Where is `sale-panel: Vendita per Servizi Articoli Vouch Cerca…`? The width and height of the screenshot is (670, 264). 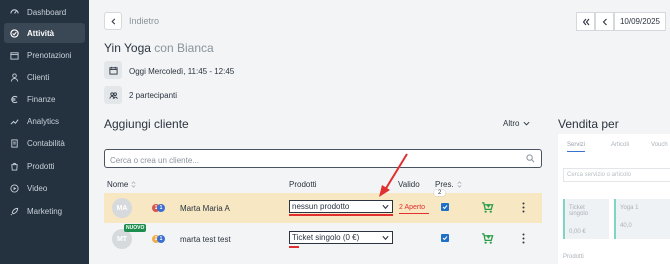 sale-panel: Vendita per Servizi Articoli Vouch Cerca… is located at coordinates (609, 182).